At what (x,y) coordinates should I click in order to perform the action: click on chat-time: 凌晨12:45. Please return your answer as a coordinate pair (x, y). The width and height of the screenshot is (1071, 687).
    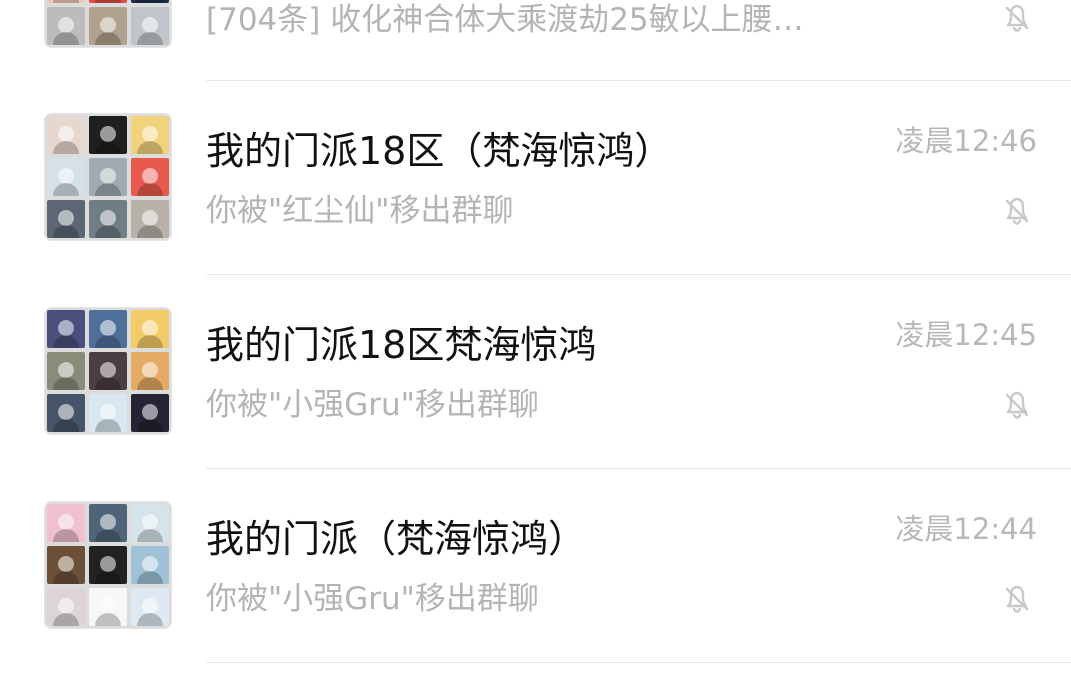
    Looking at the image, I should click on (966, 335).